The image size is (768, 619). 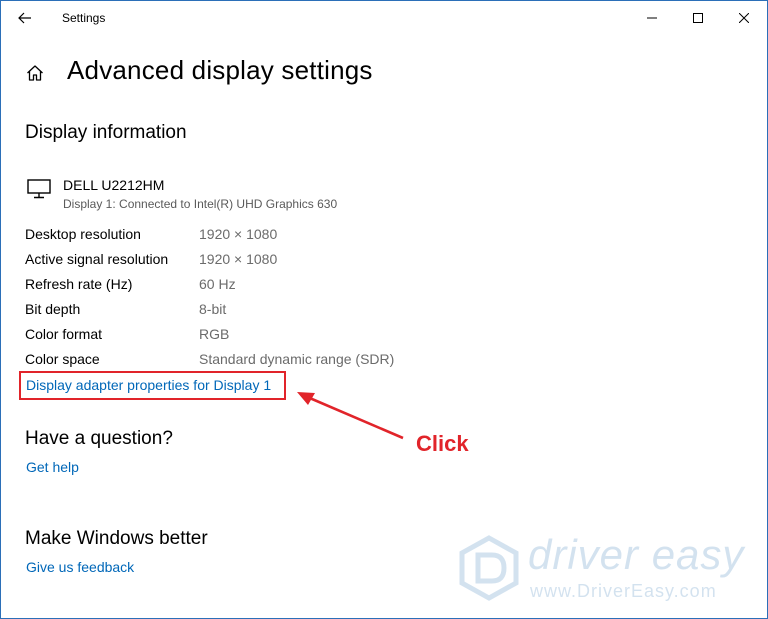 I want to click on info-row-color-space: Color space Standard dynamic range (SDR), so click(x=235, y=361).